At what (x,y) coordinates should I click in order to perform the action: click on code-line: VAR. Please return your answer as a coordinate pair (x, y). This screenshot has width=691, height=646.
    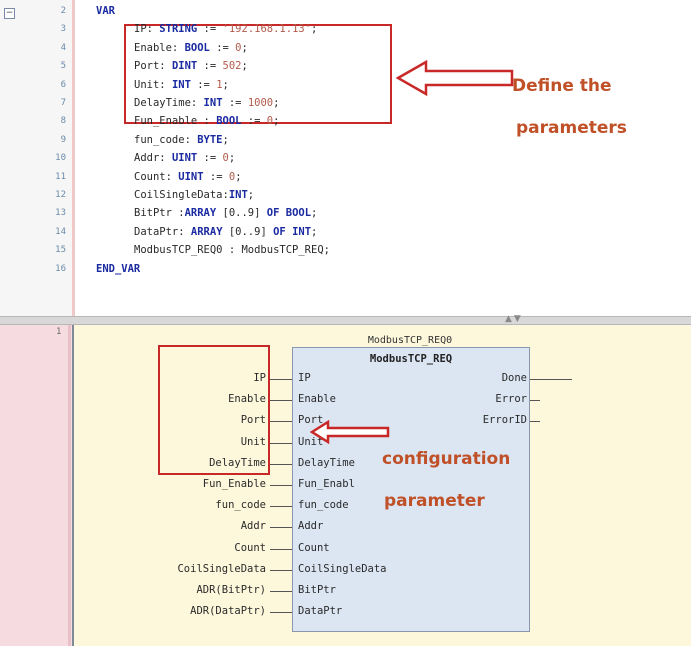
    Looking at the image, I should click on (105, 11).